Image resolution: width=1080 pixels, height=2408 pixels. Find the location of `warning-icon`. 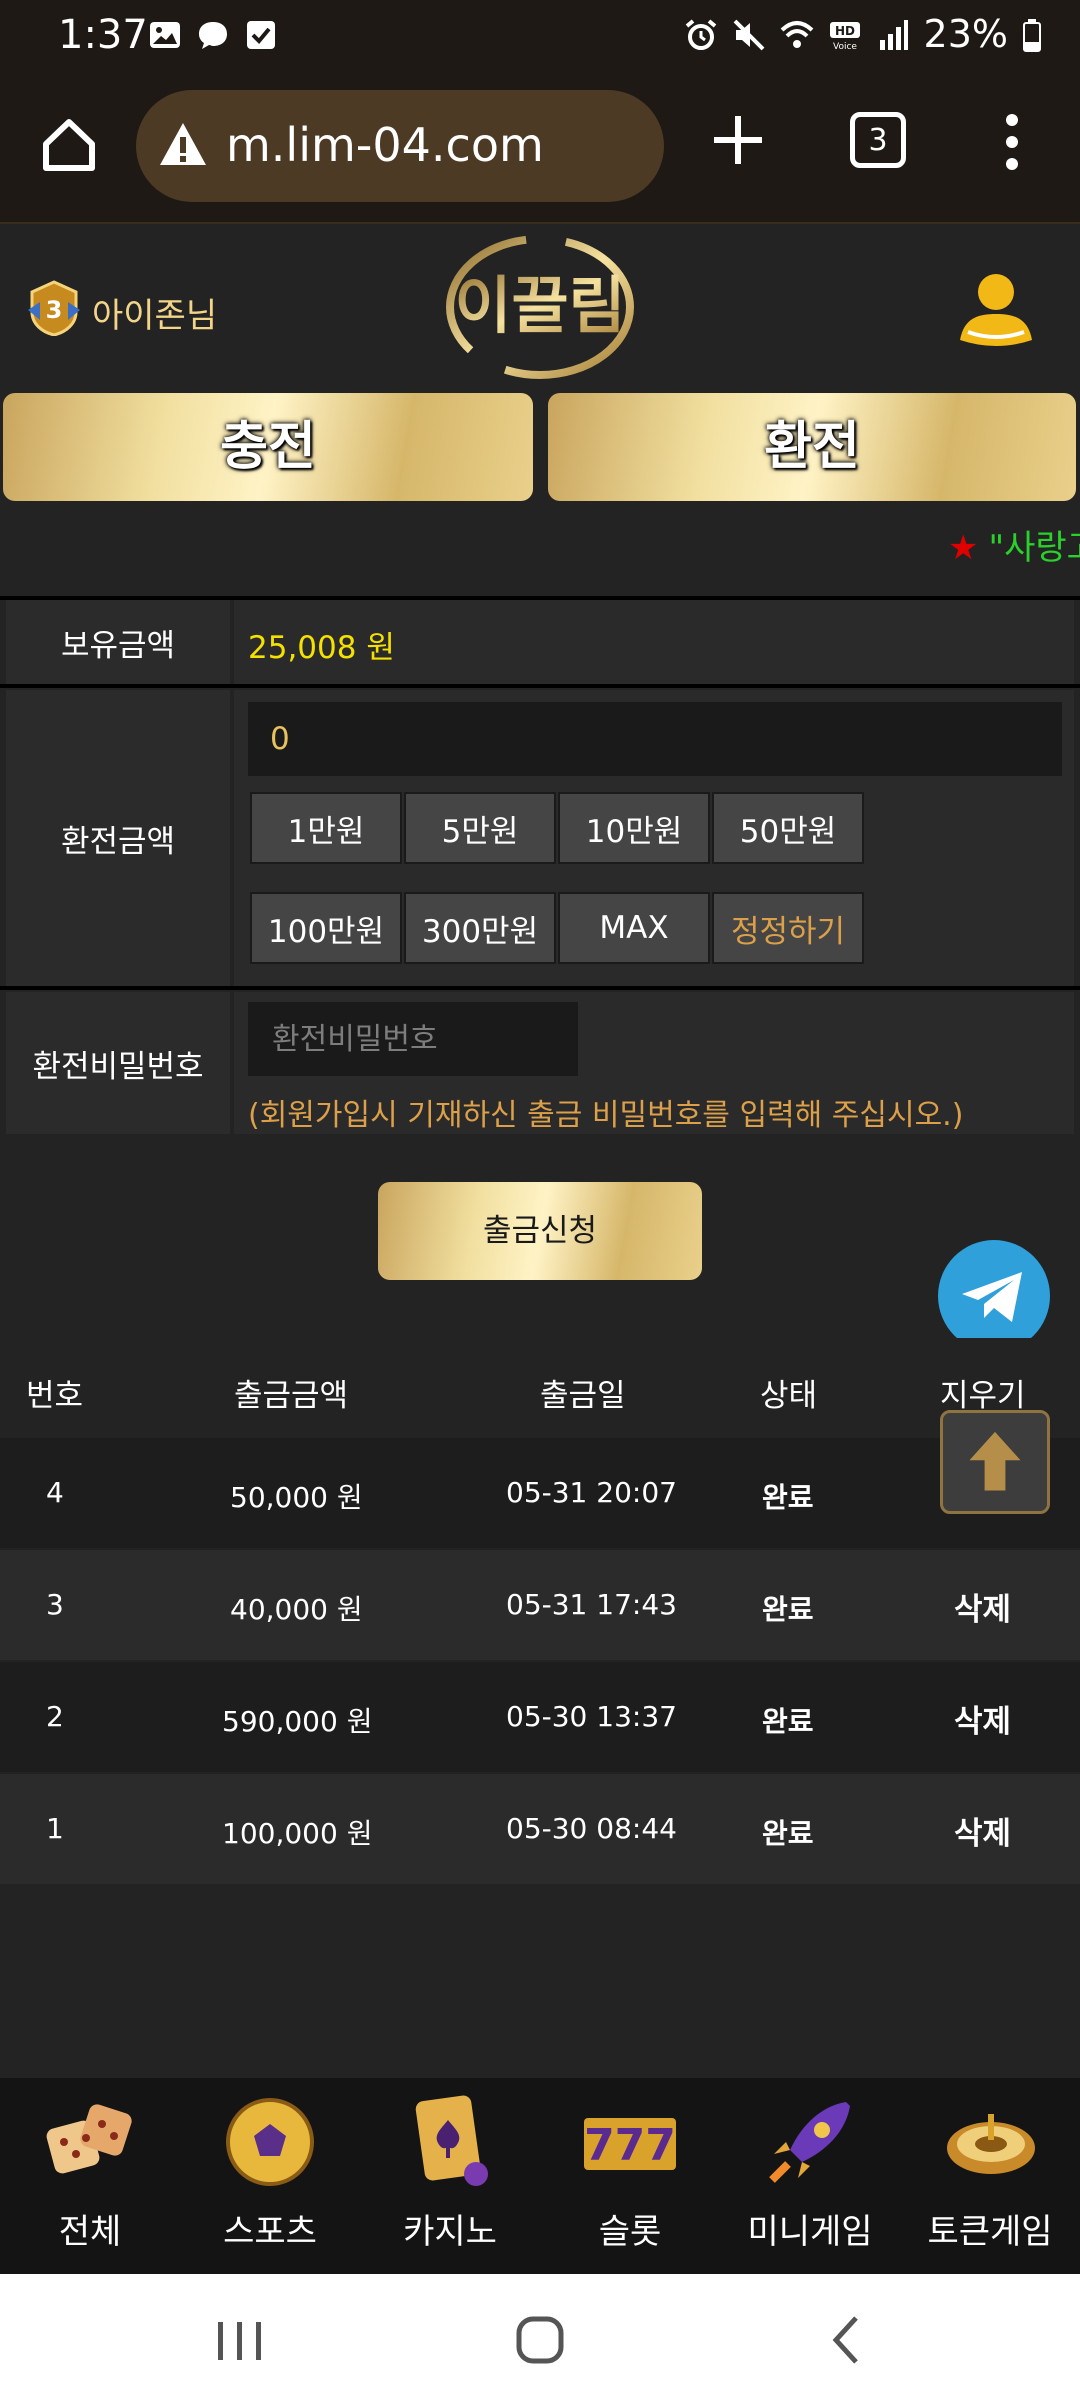

warning-icon is located at coordinates (183, 145).